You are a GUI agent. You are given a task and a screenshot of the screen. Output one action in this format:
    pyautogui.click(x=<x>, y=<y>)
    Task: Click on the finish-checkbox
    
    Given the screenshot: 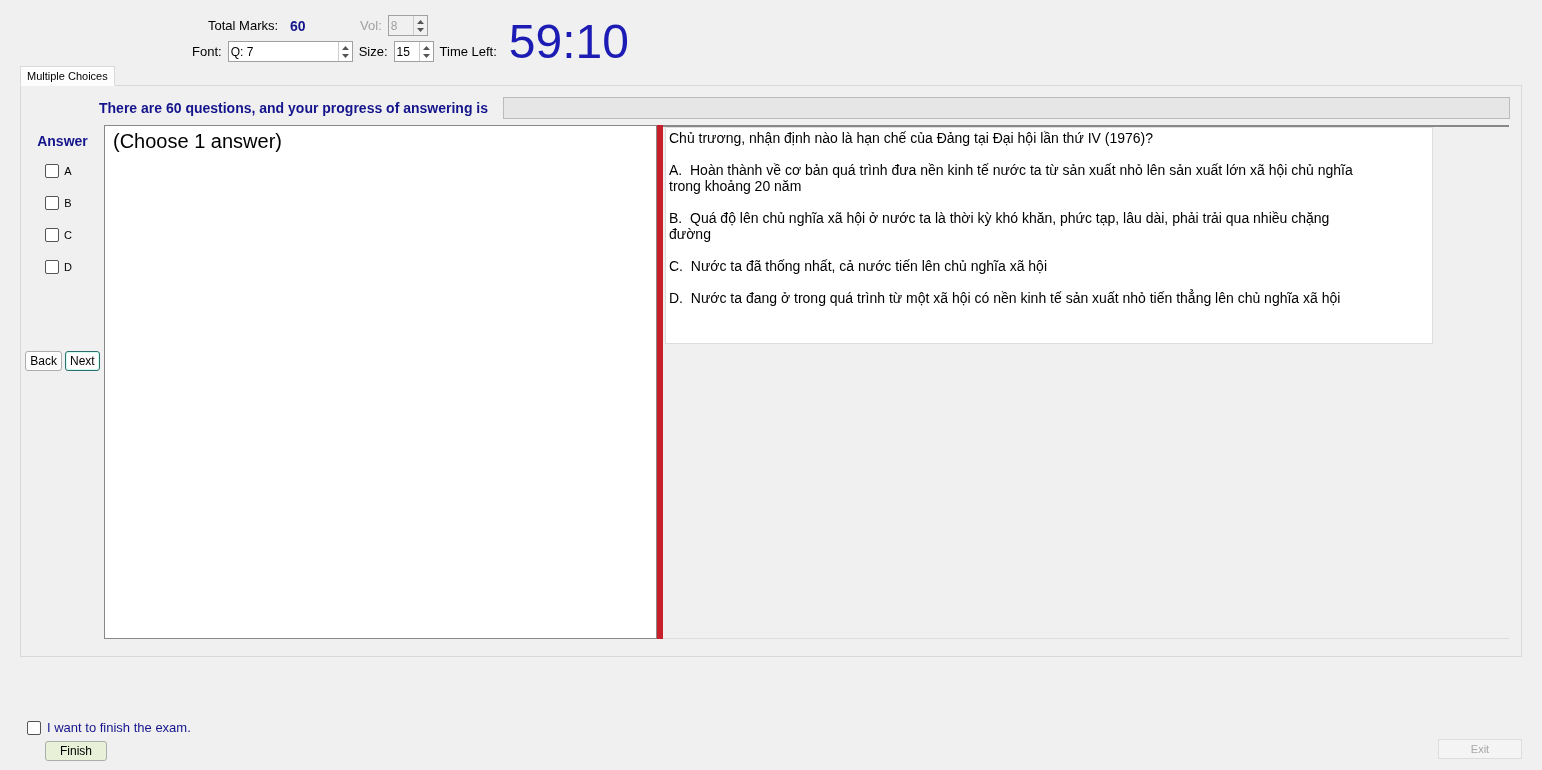 What is the action you would take?
    pyautogui.click(x=34, y=727)
    